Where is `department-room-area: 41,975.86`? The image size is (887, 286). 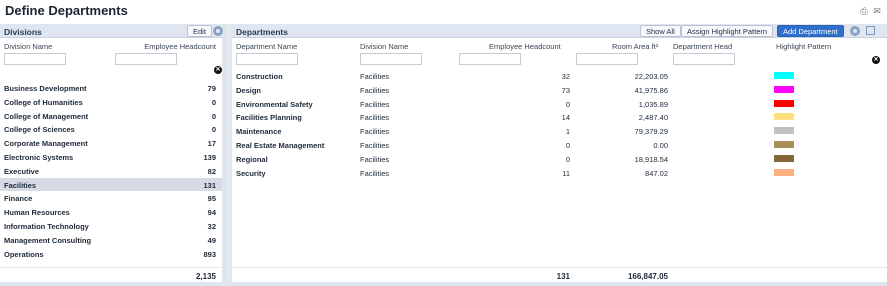
department-room-area: 41,975.86 is located at coordinates (651, 90).